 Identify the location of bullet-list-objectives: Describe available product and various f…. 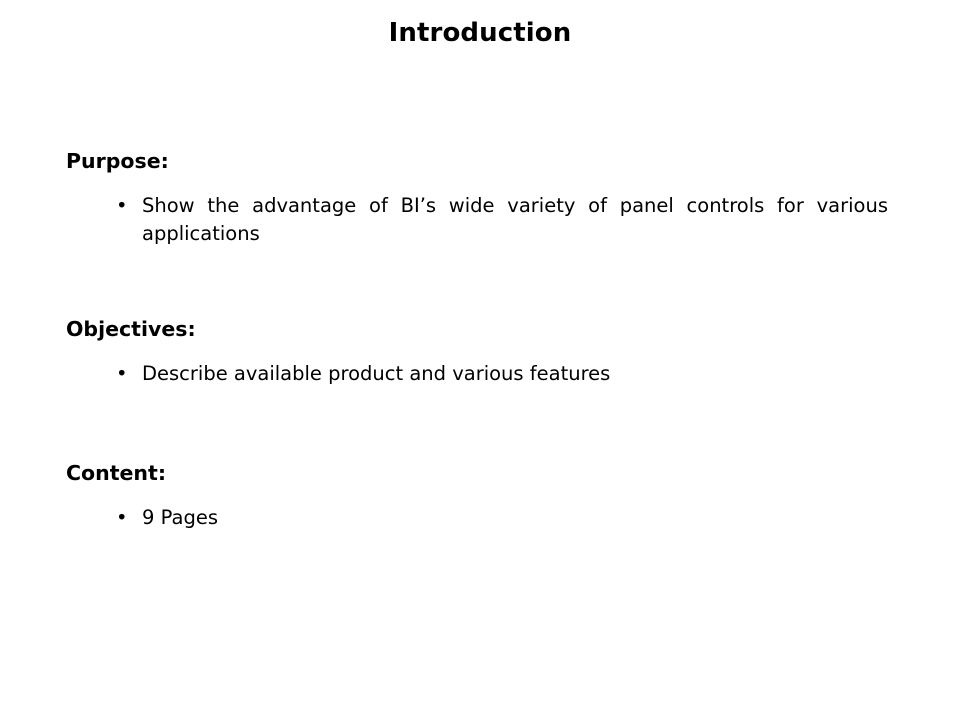
(477, 374).